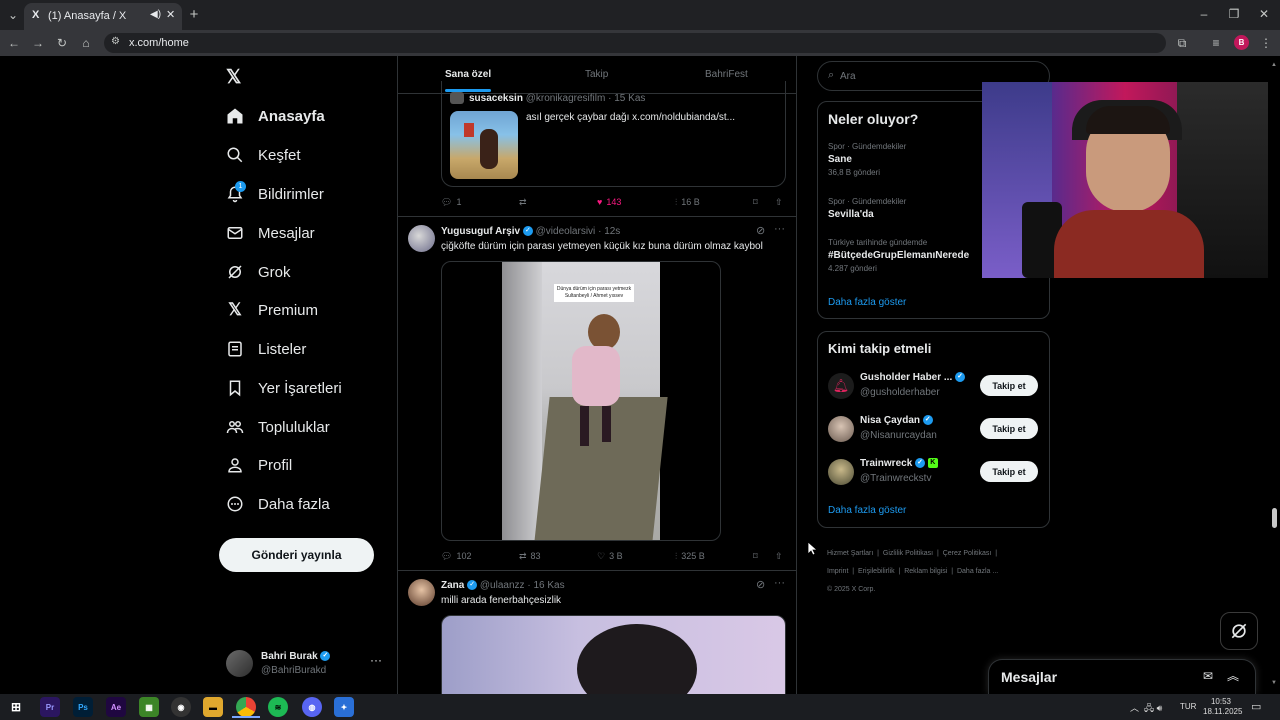 This screenshot has width=1280, height=720. Describe the element at coordinates (468, 74) in the screenshot. I see `tab-for-you: Sana özel` at that location.